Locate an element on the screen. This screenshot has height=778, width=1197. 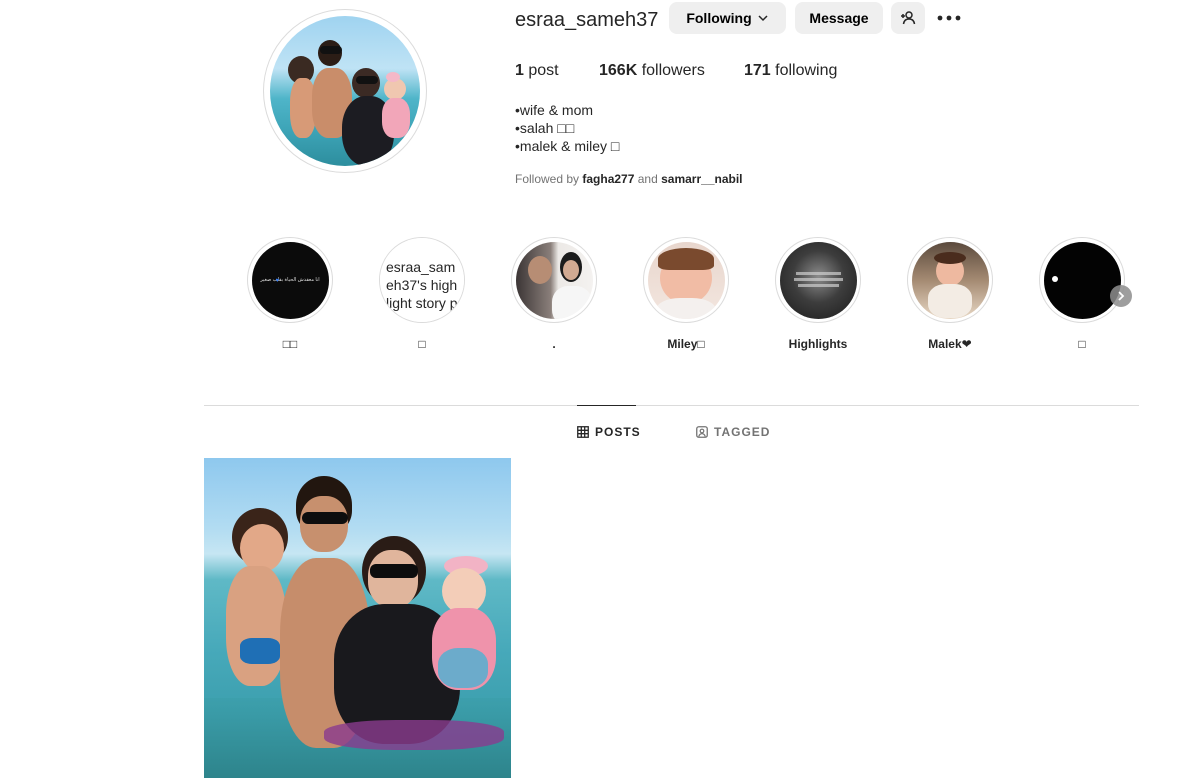
highlight-cover-broken: esraa_sameh37's highlight story picture is located at coordinates (422, 280).